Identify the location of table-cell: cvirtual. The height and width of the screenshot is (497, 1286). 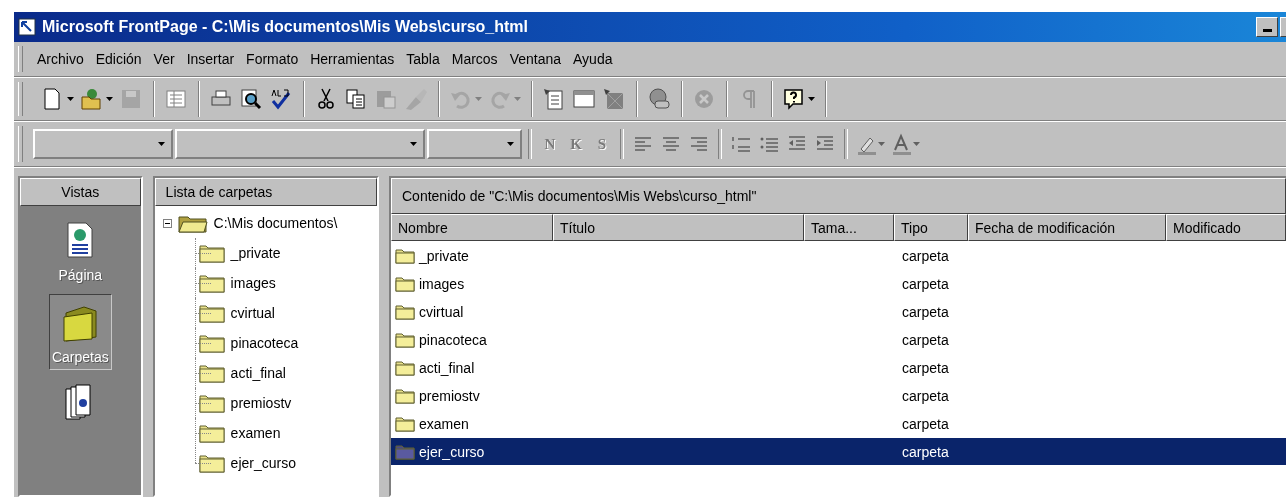
(441, 311).